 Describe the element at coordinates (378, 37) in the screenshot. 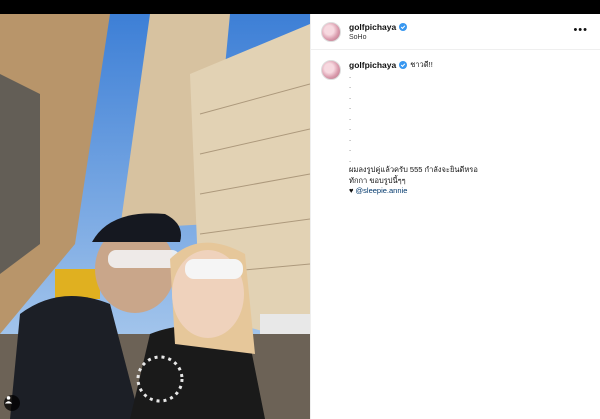

I see `post-location: SoHo` at that location.